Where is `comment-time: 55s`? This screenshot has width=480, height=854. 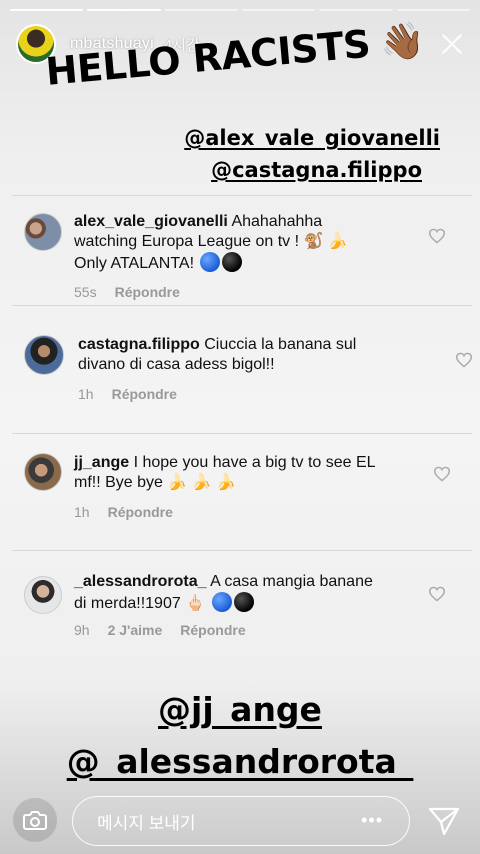
comment-time: 55s is located at coordinates (85, 292).